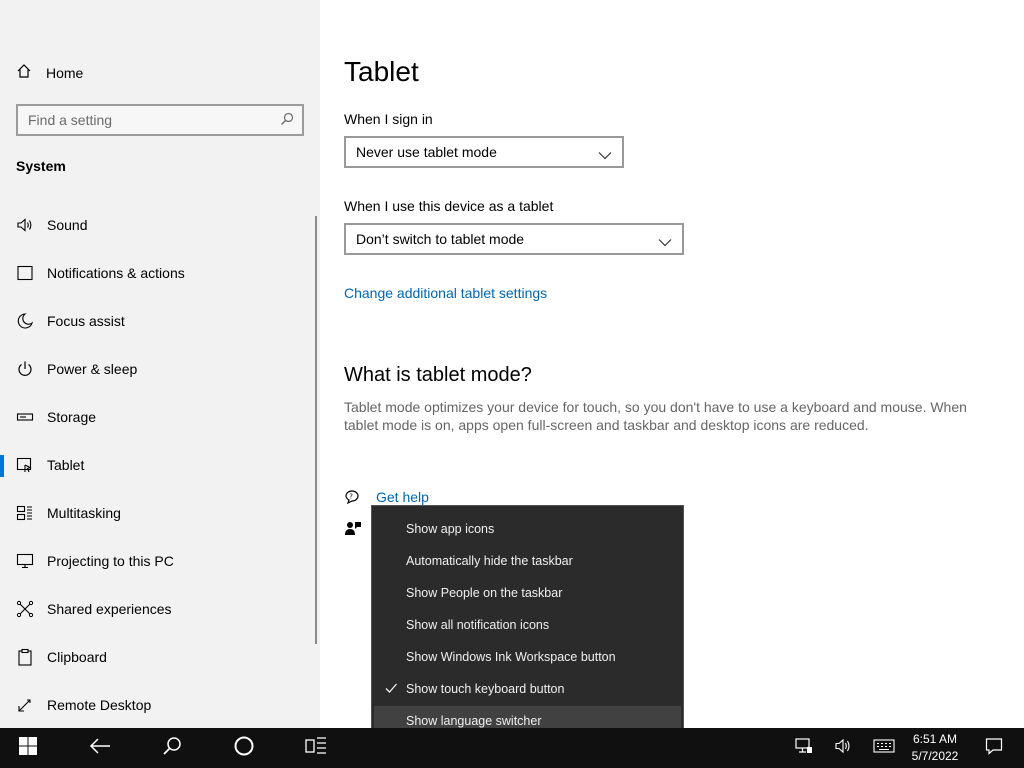 The image size is (1024, 768). Describe the element at coordinates (70, 120) in the screenshot. I see `search-placeholder: Find a setting` at that location.